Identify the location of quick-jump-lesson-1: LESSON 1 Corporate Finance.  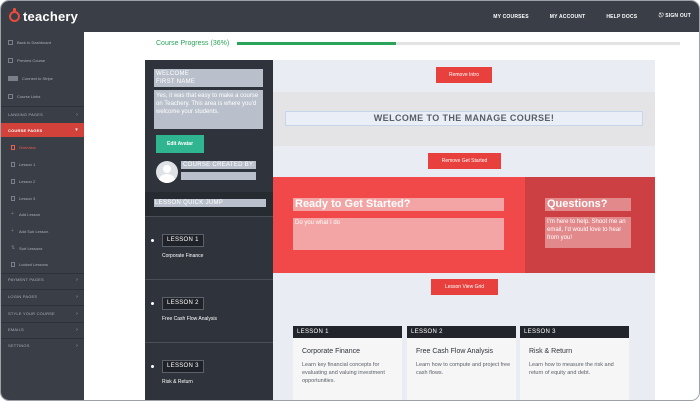
(209, 247).